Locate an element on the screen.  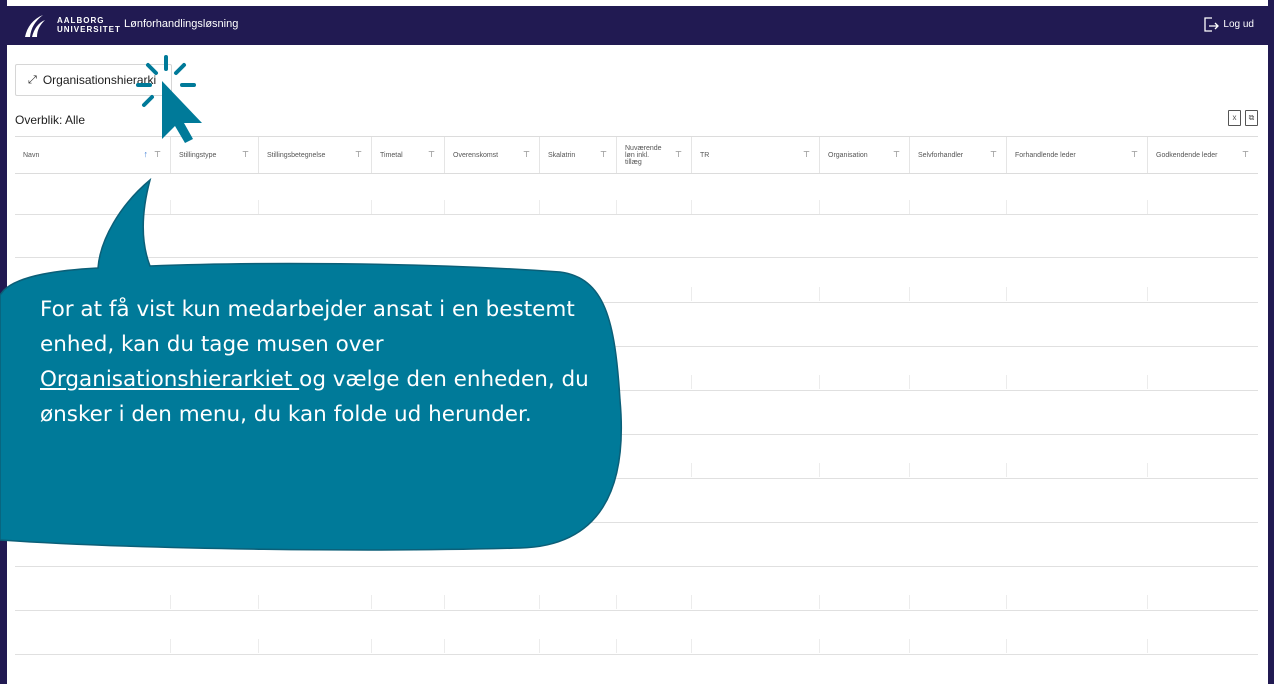
university-name: AALBORG UNIVERSITET is located at coordinates (89, 25).